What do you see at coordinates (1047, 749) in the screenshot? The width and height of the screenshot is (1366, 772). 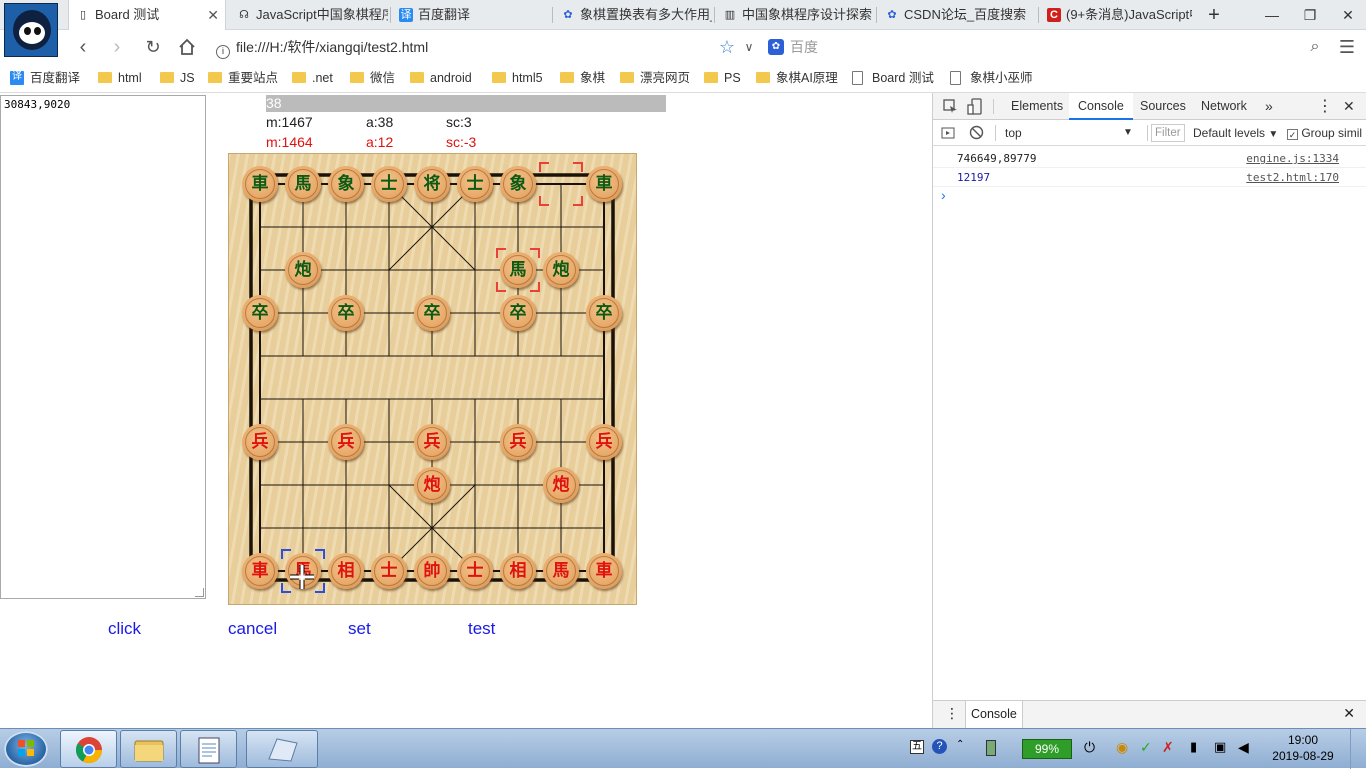 I see `battery-indicator: 99%` at bounding box center [1047, 749].